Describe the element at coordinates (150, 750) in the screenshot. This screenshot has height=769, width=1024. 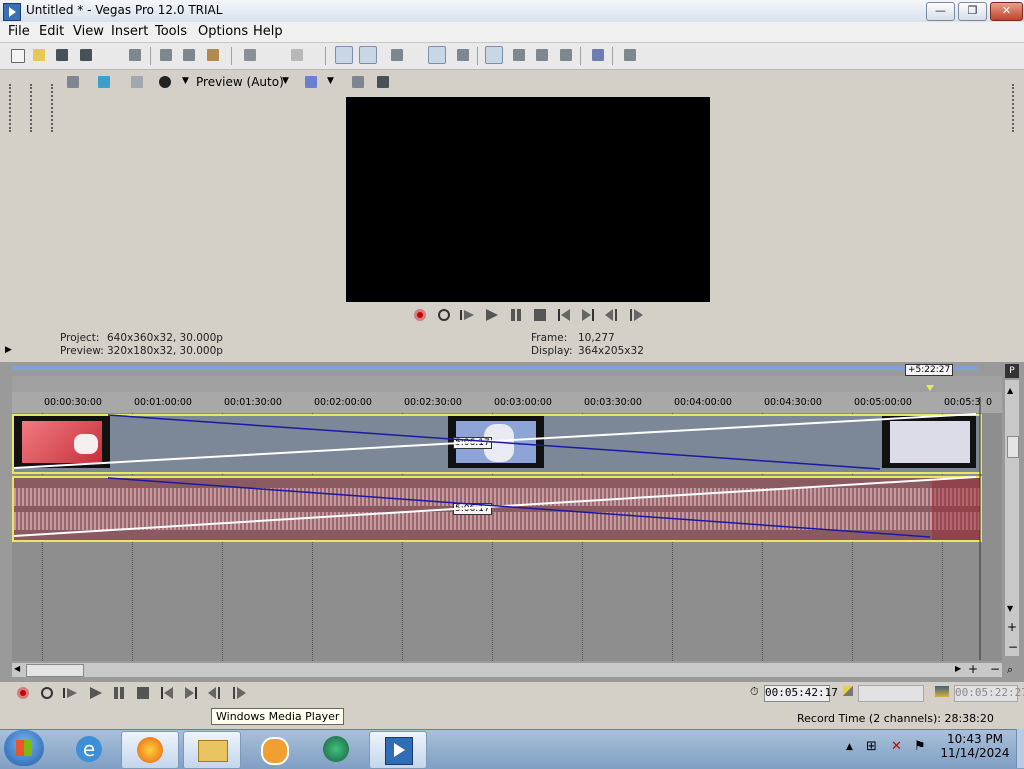
I see `firefox-icon` at that location.